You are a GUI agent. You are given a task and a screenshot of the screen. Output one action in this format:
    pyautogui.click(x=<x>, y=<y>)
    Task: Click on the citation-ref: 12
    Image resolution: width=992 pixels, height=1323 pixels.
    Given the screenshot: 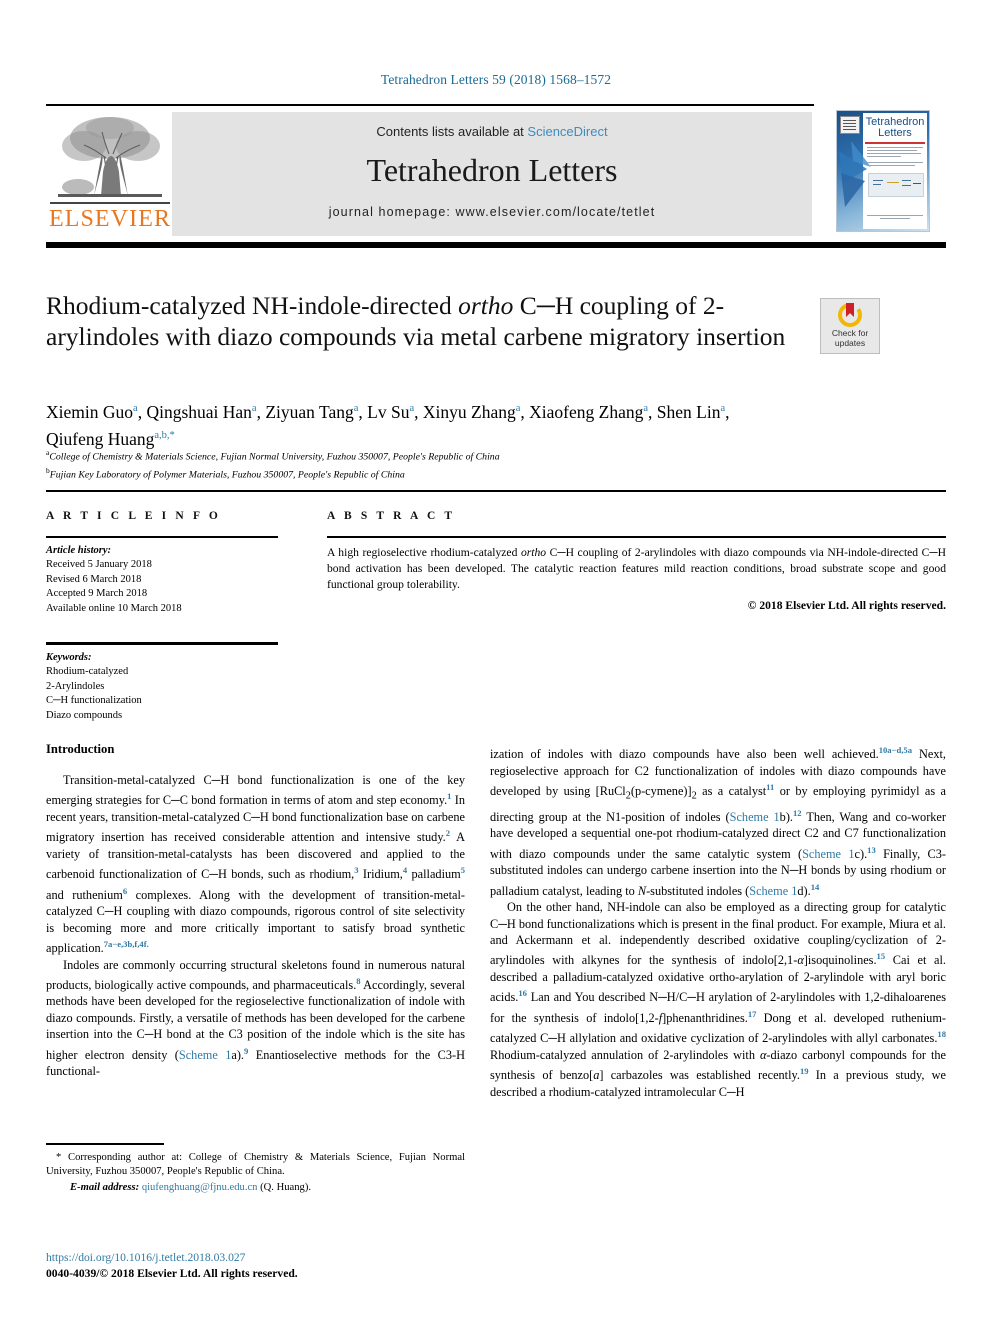 What is the action you would take?
    pyautogui.click(x=797, y=813)
    